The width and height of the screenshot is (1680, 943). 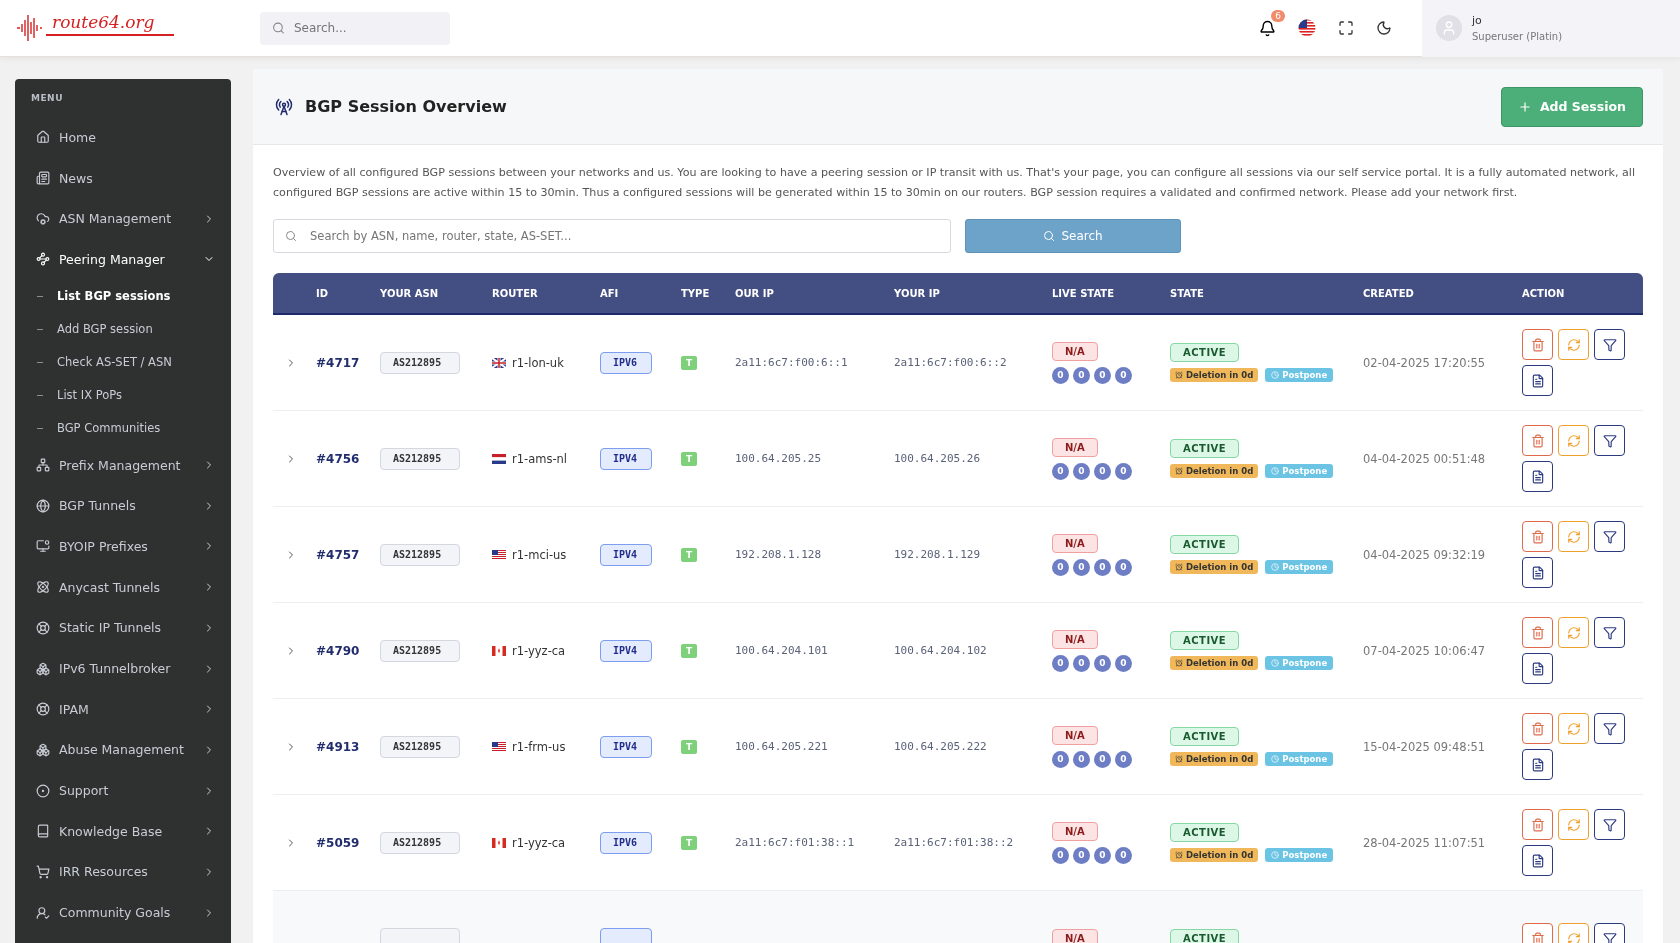 I want to click on column-header: OUR IP, so click(x=755, y=293).